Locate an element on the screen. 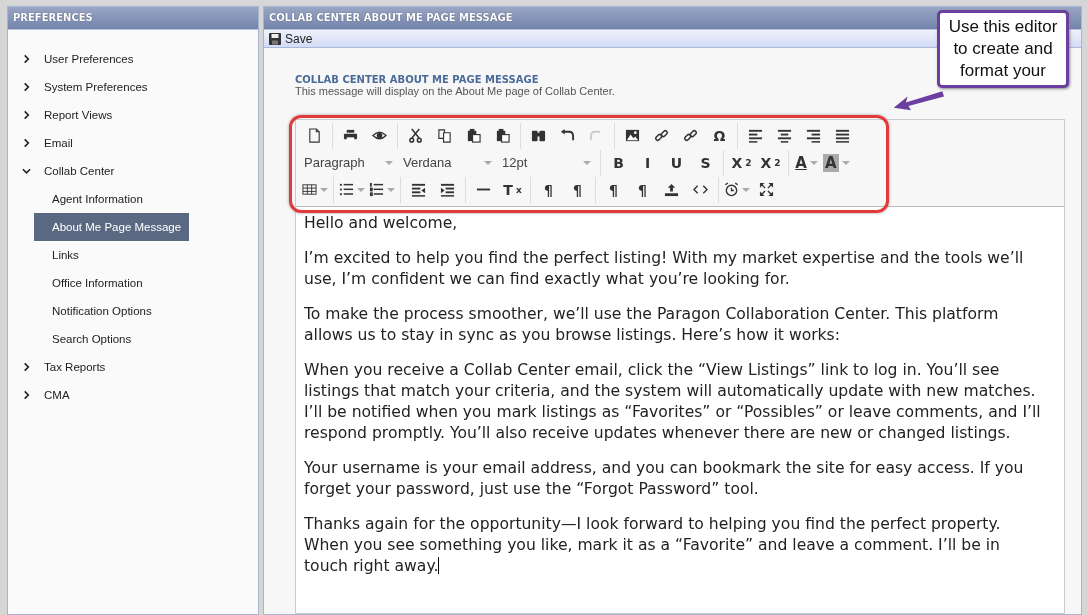  editor-paragraph: Hello and welcome, is located at coordinates (381, 223).